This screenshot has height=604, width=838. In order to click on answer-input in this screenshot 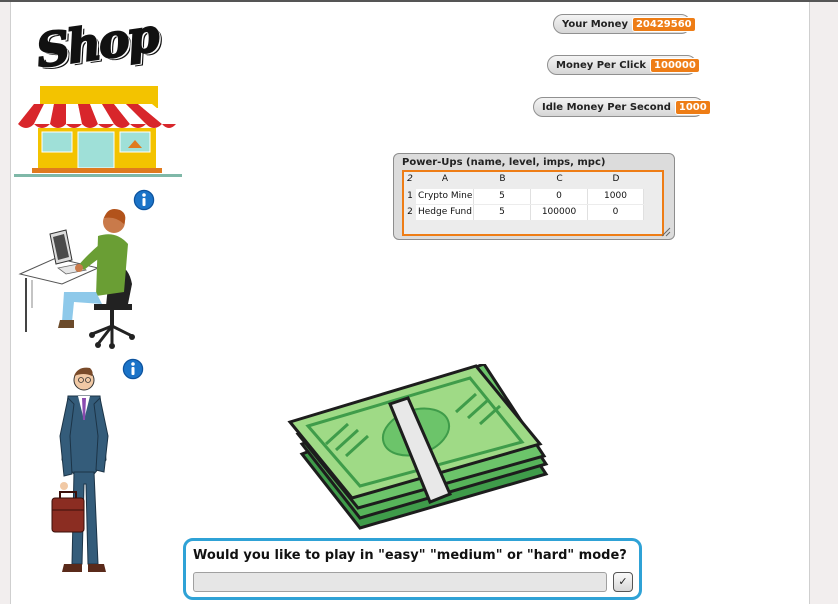, I will do `click(400, 582)`.